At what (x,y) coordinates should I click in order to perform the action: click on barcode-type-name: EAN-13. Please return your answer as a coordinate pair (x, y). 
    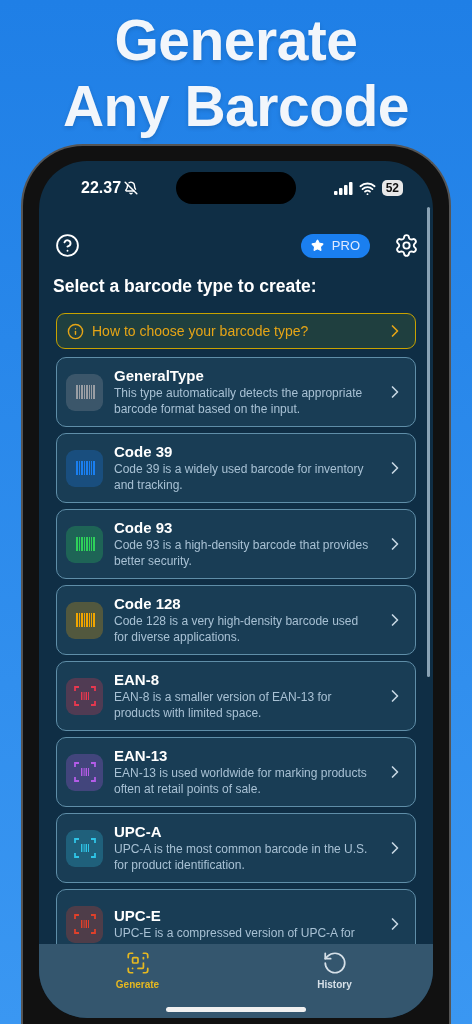
    Looking at the image, I should click on (141, 755).